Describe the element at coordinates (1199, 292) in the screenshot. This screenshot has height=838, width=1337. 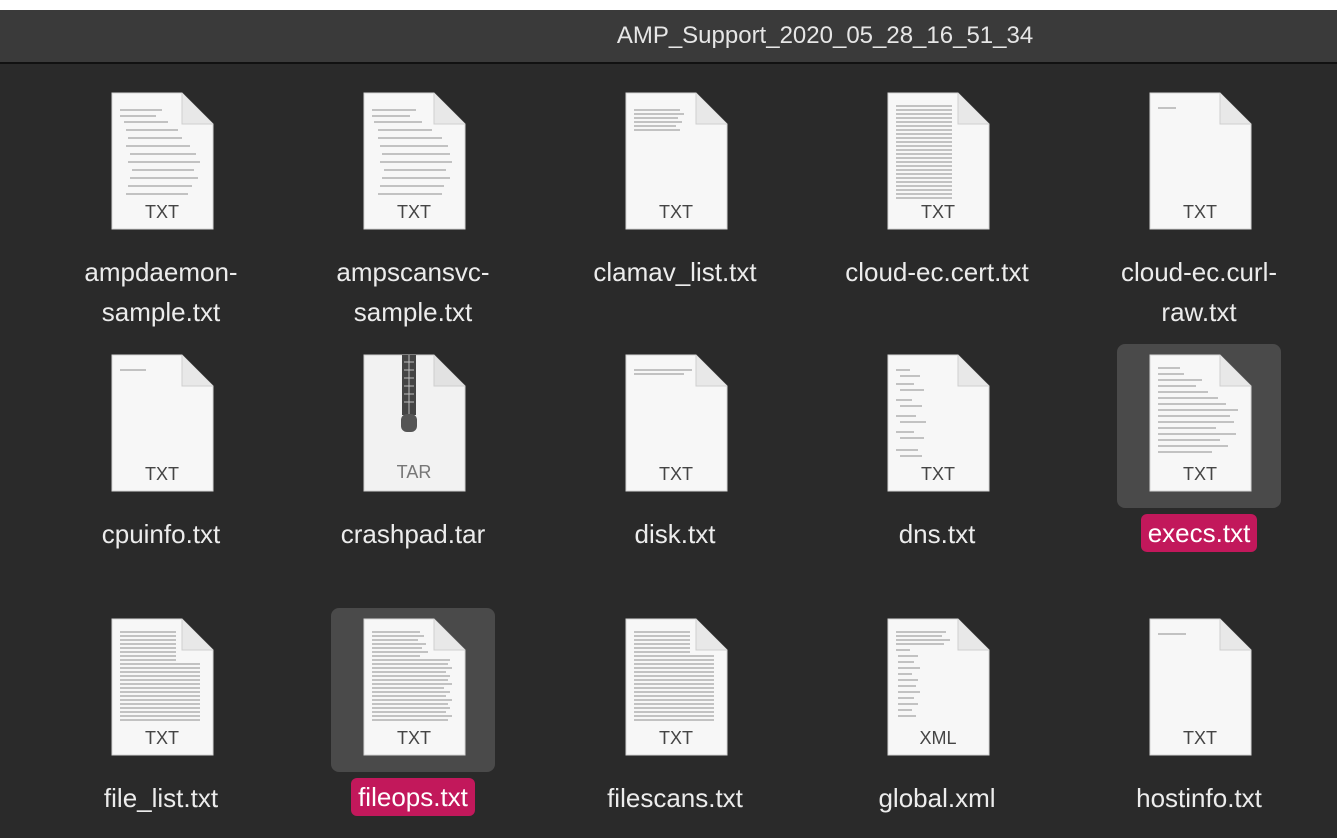
I see `file-name: cloud-ec.curl-raw.txt` at that location.